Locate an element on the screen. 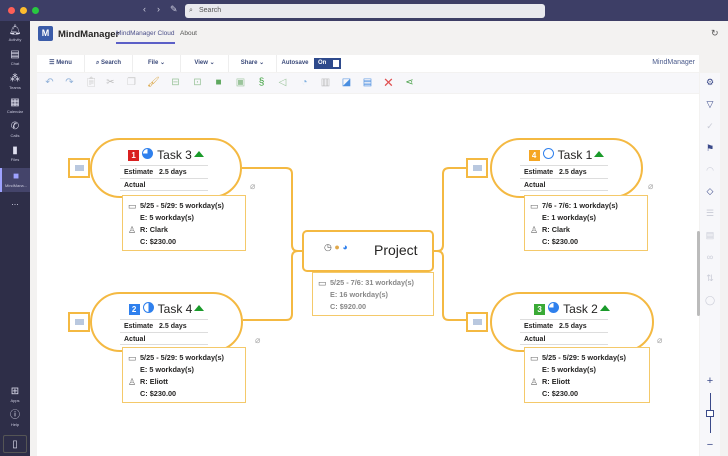  effort: E: 1 workday(s) is located at coordinates (569, 217).